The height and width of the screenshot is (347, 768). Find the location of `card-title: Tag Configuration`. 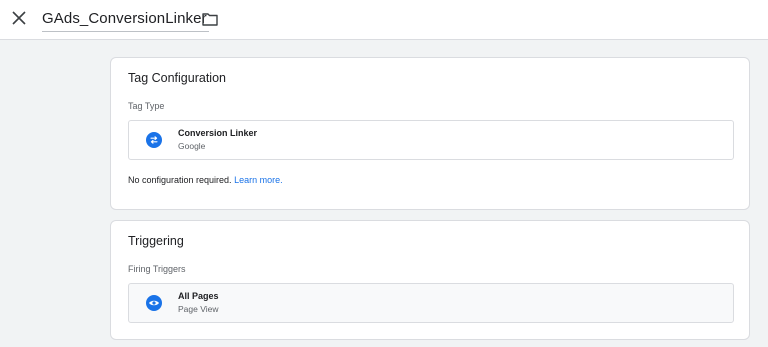

card-title: Tag Configuration is located at coordinates (177, 78).